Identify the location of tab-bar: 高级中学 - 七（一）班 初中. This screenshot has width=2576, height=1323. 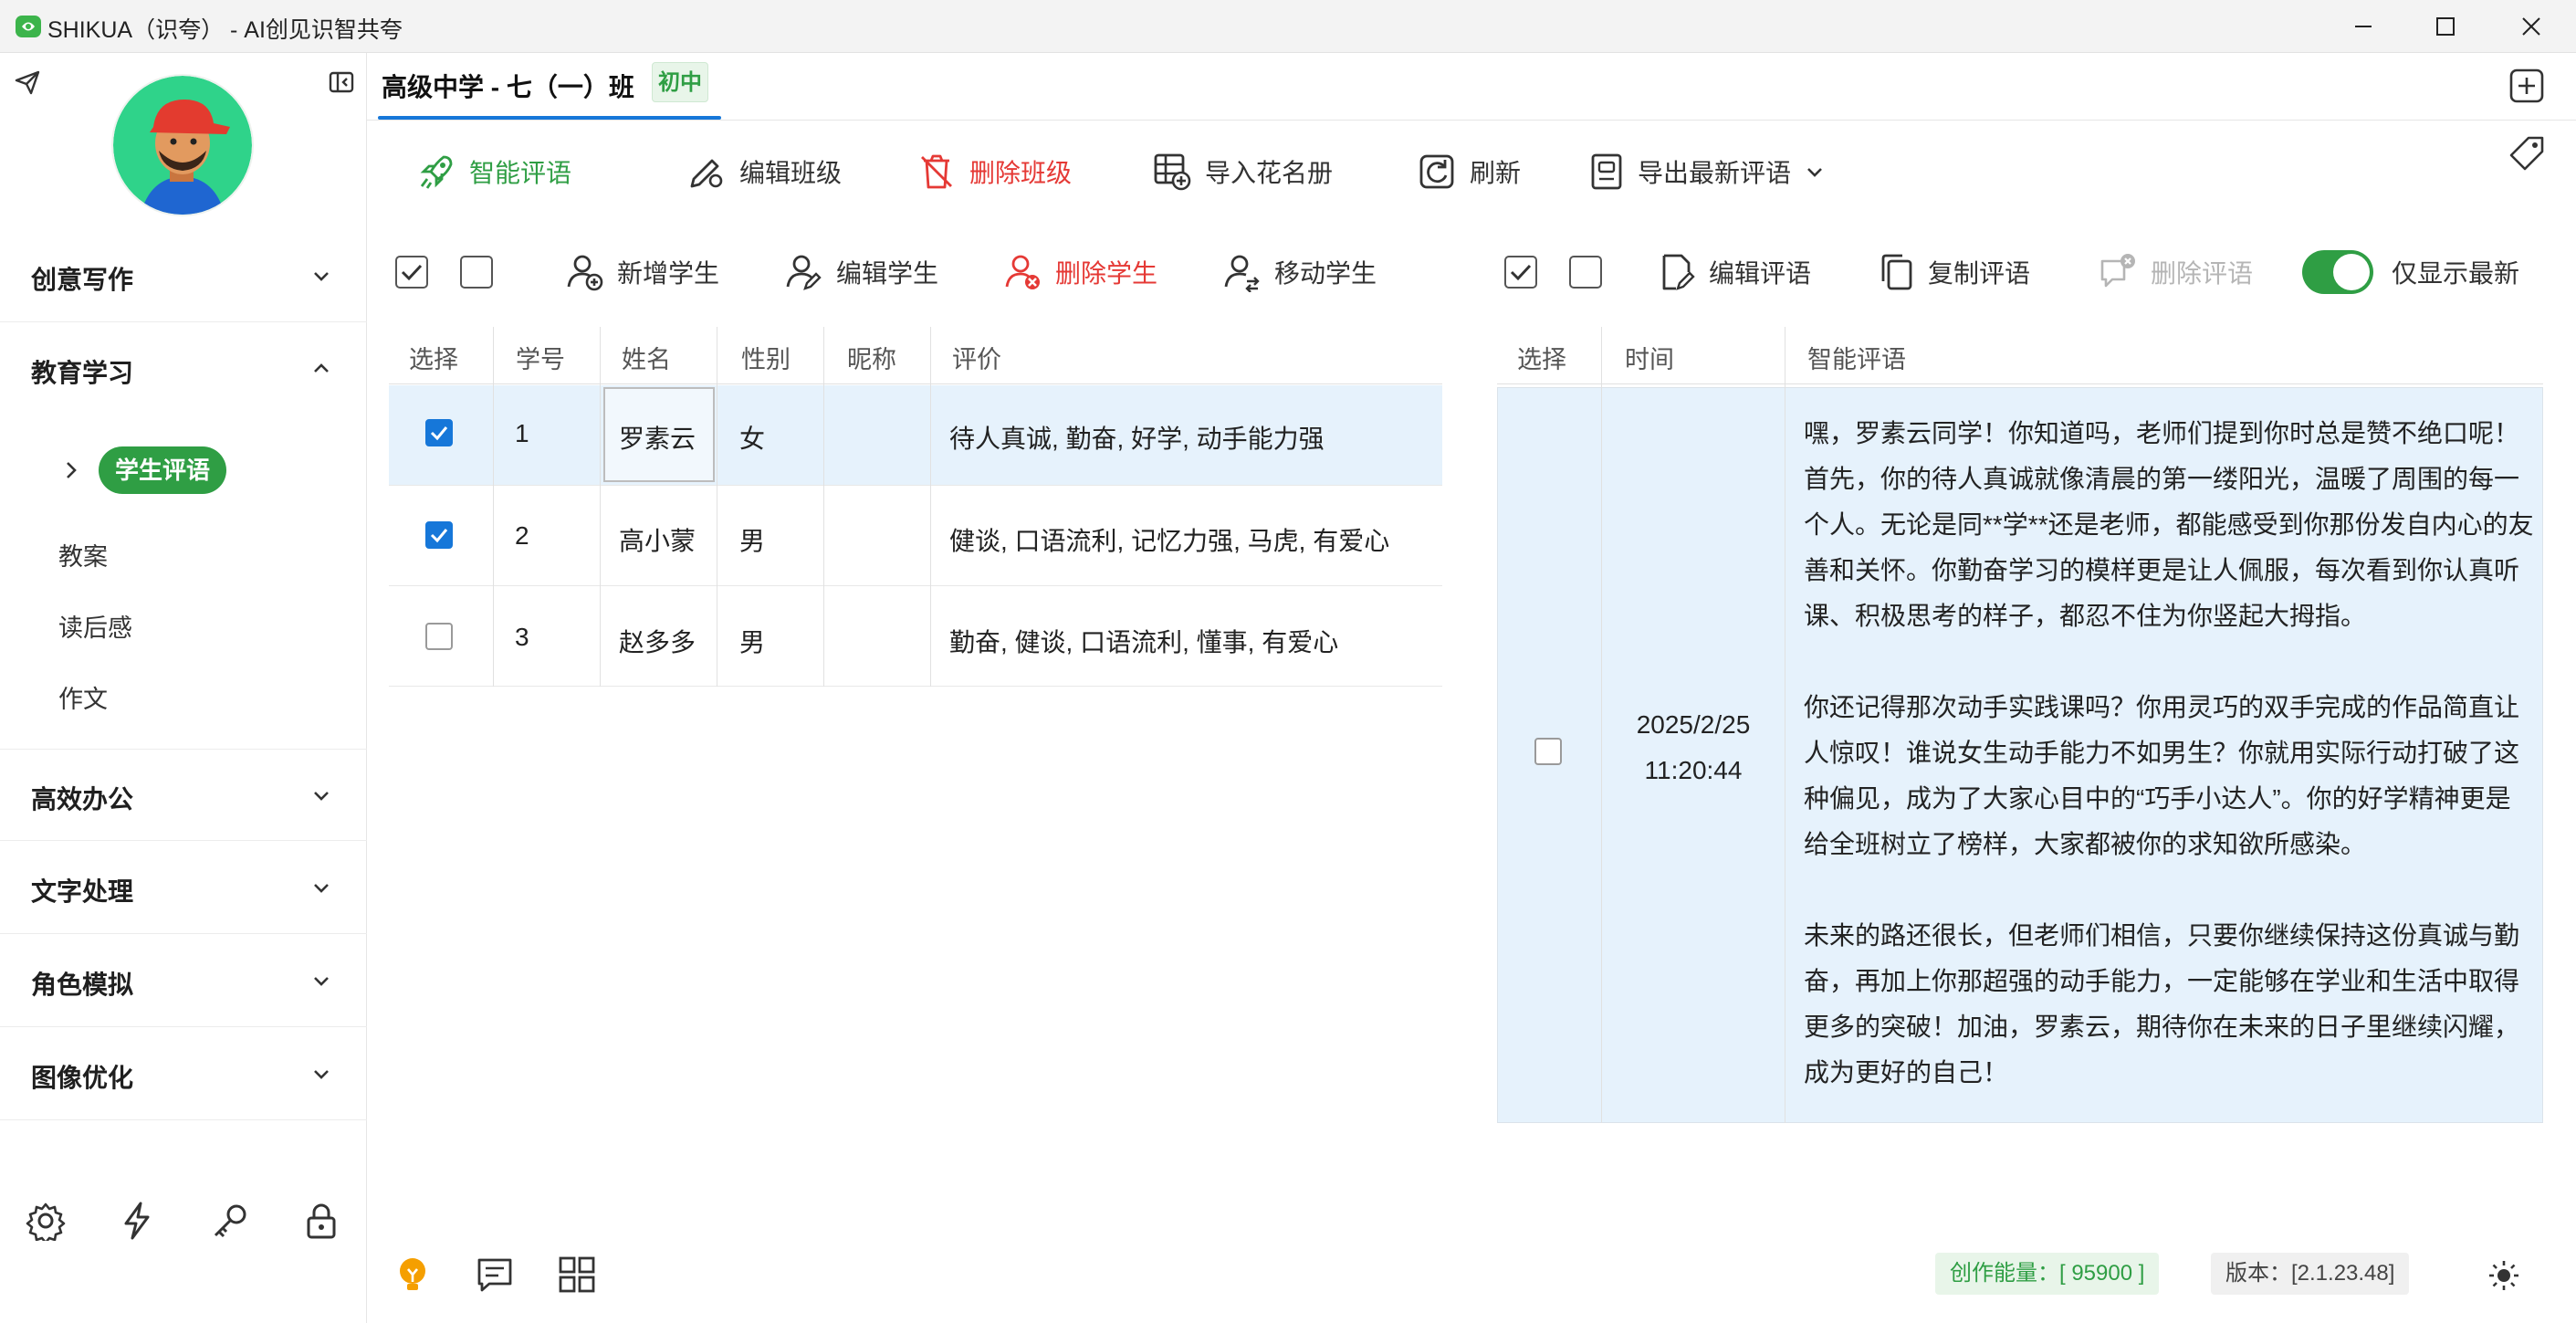
(1471, 87).